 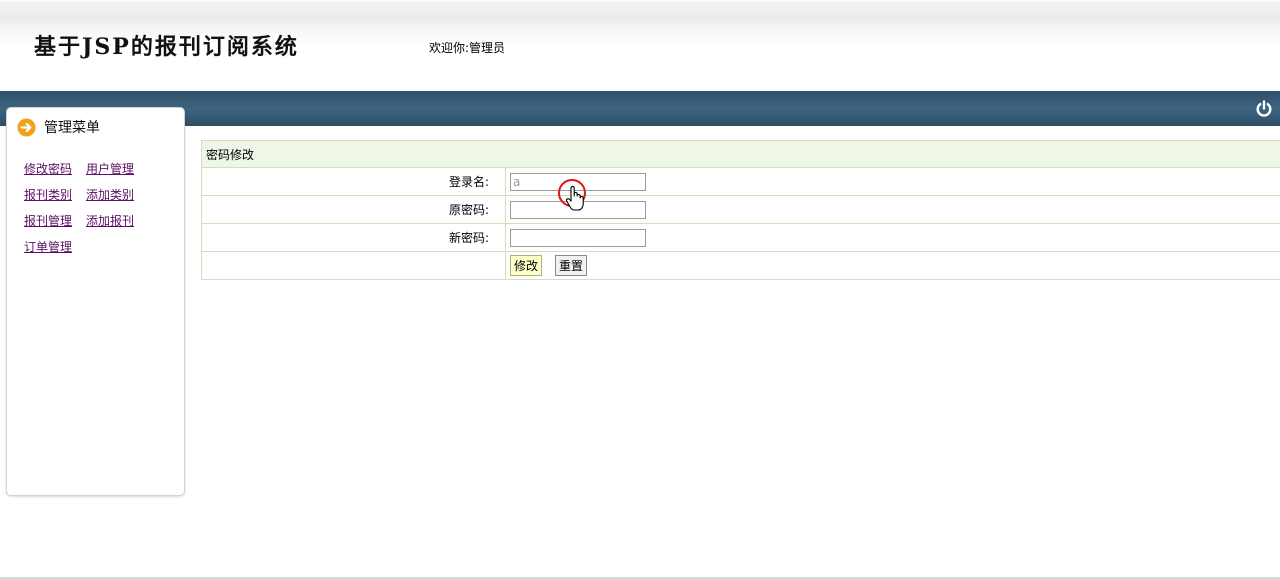 What do you see at coordinates (467, 48) in the screenshot?
I see `welcome-text: 欢迎你:管理员` at bounding box center [467, 48].